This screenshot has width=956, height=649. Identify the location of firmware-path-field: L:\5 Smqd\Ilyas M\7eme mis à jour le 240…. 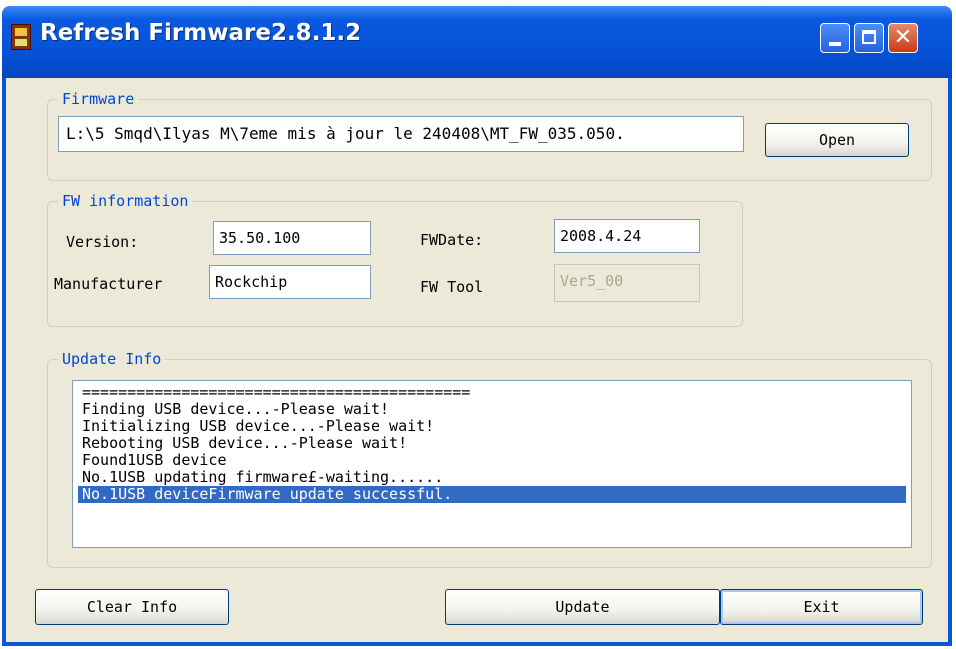
(401, 134).